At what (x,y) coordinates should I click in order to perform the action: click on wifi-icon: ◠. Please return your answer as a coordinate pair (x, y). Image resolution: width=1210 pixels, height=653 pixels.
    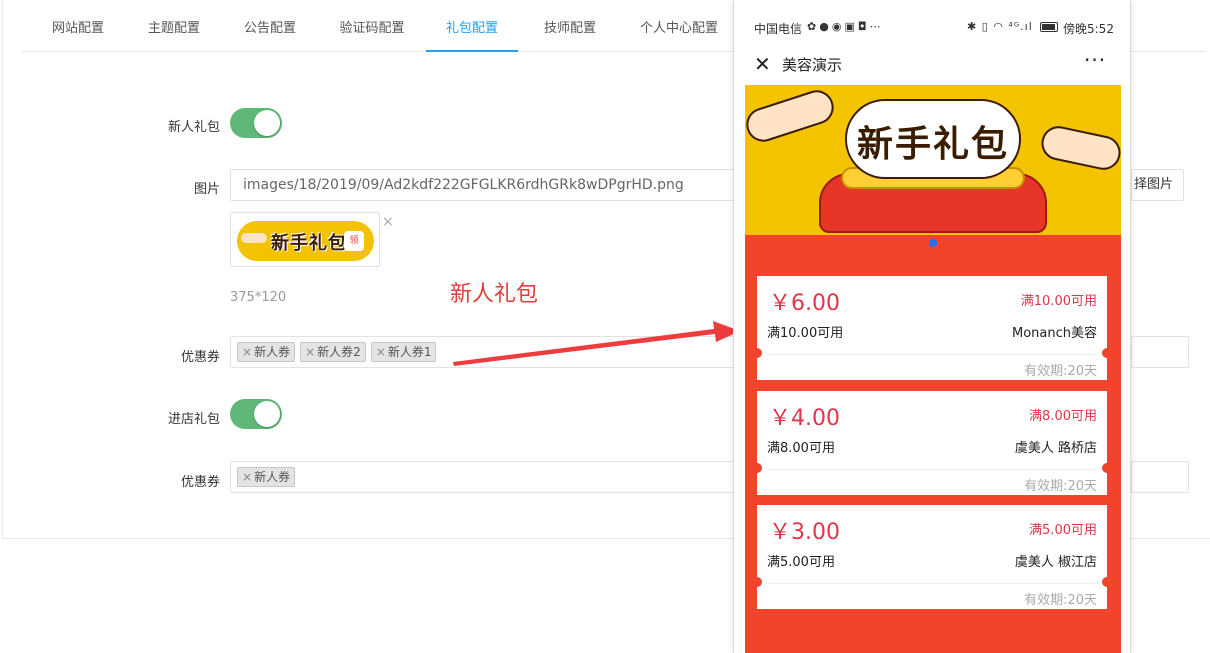
    Looking at the image, I should click on (998, 26).